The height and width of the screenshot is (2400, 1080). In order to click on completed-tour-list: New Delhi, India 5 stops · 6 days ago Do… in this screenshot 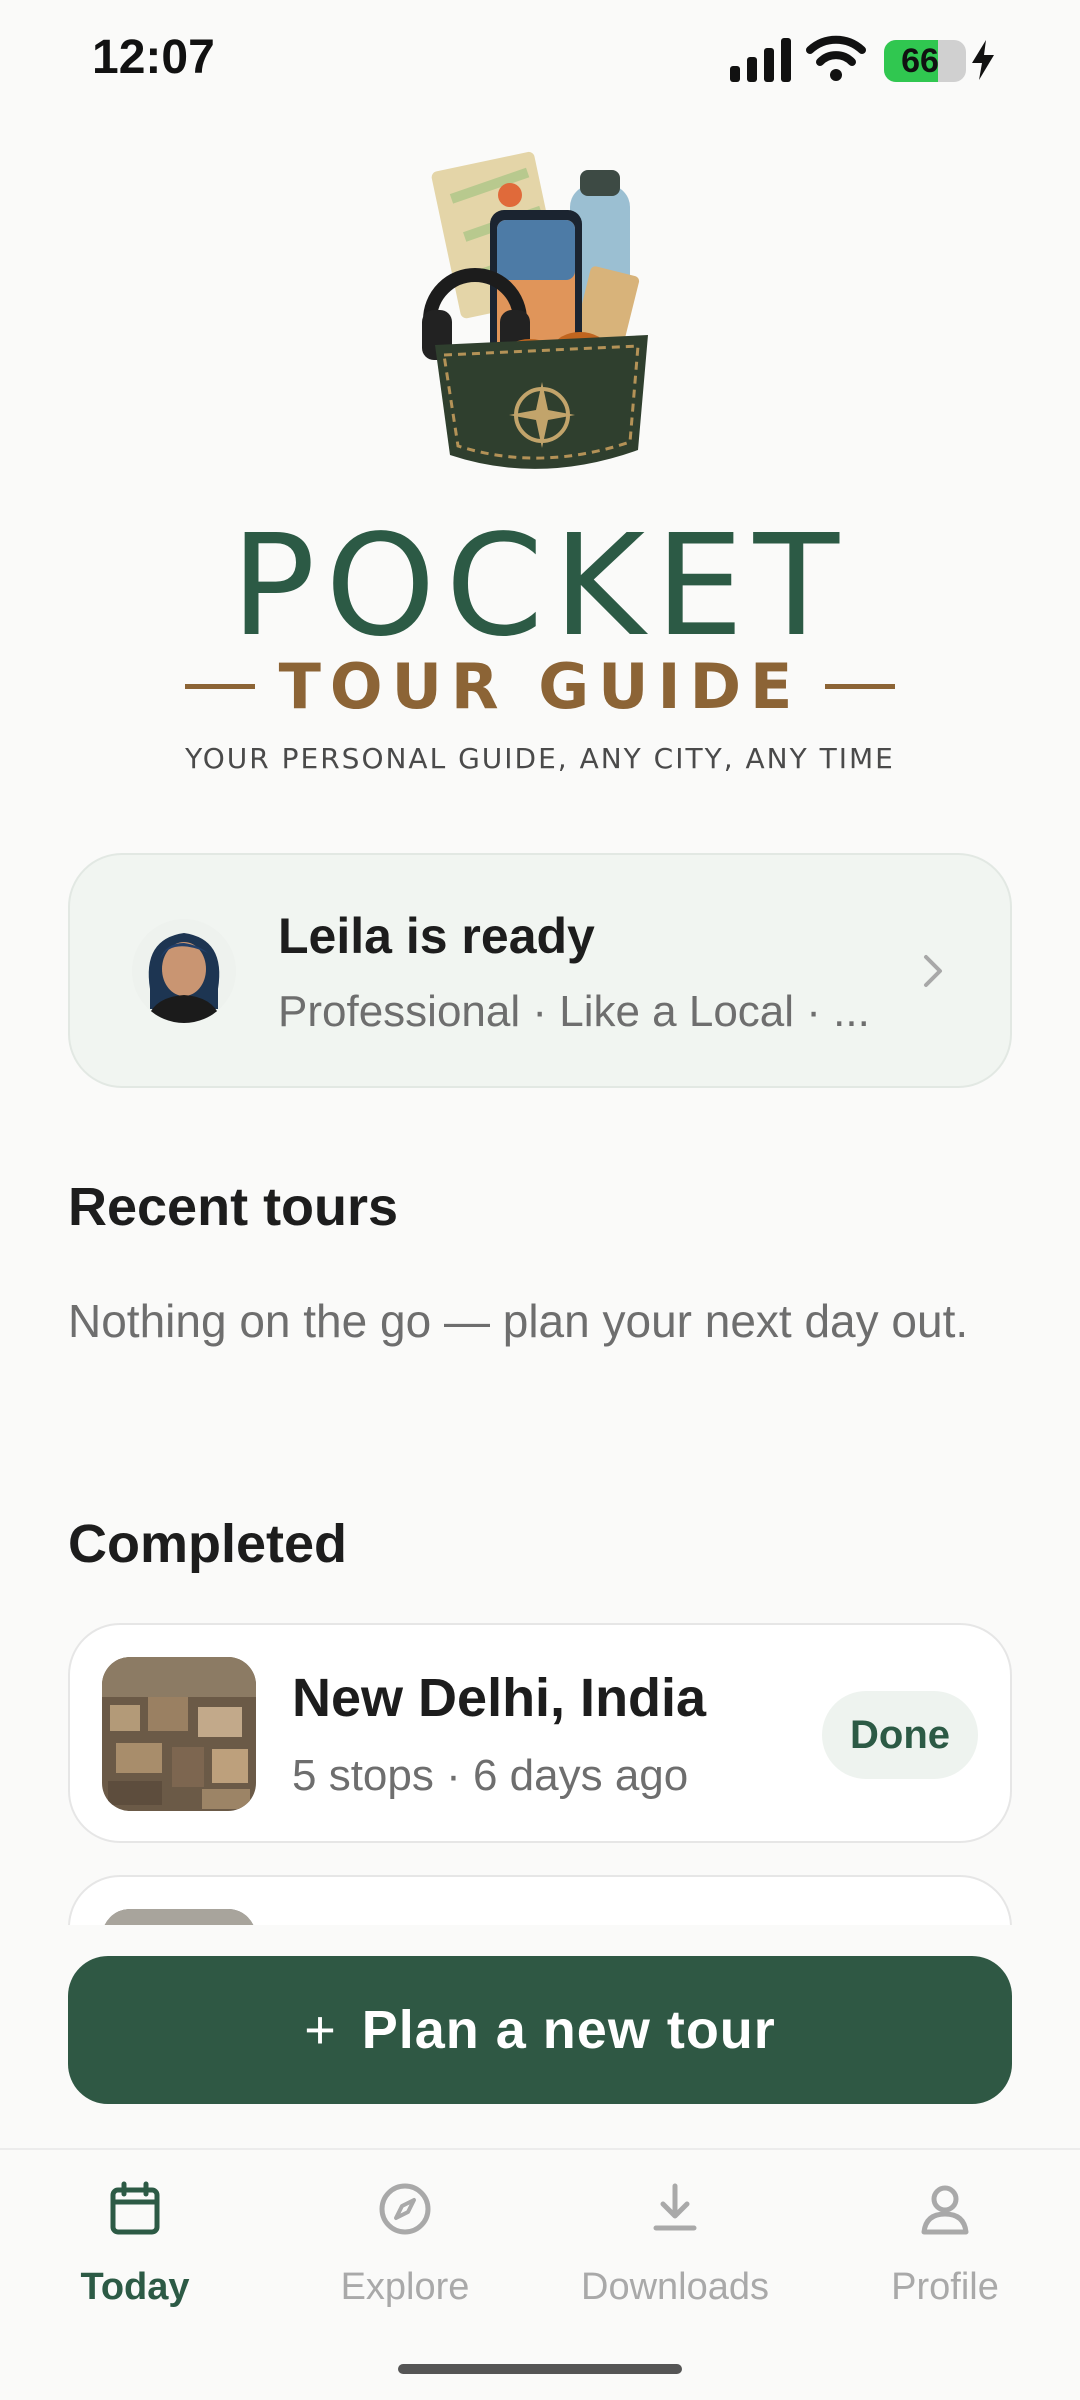, I will do `click(540, 1772)`.